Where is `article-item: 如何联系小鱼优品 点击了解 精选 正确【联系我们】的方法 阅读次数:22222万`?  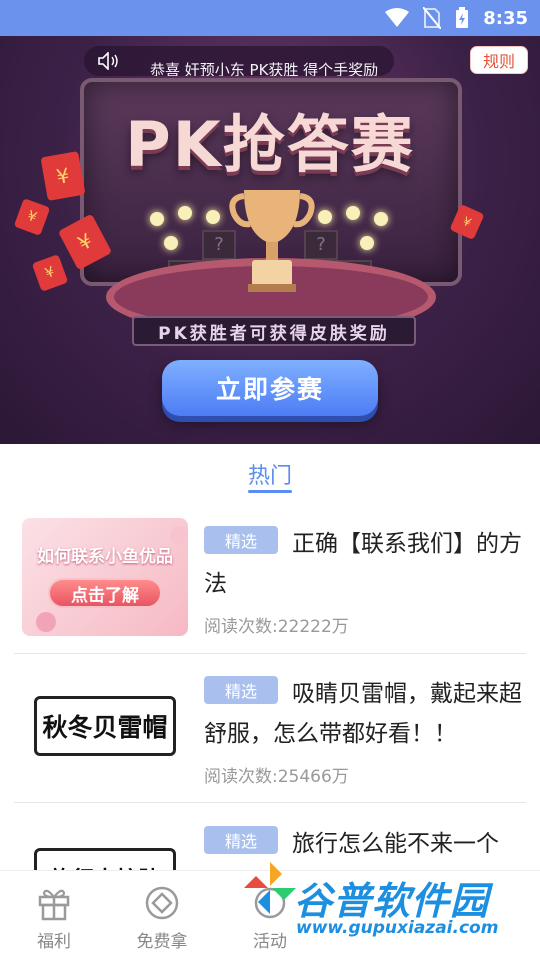 article-item: 如何联系小鱼优品 点击了解 精选 正确【联系我们】的方法 阅读次数:22222万 is located at coordinates (272, 579).